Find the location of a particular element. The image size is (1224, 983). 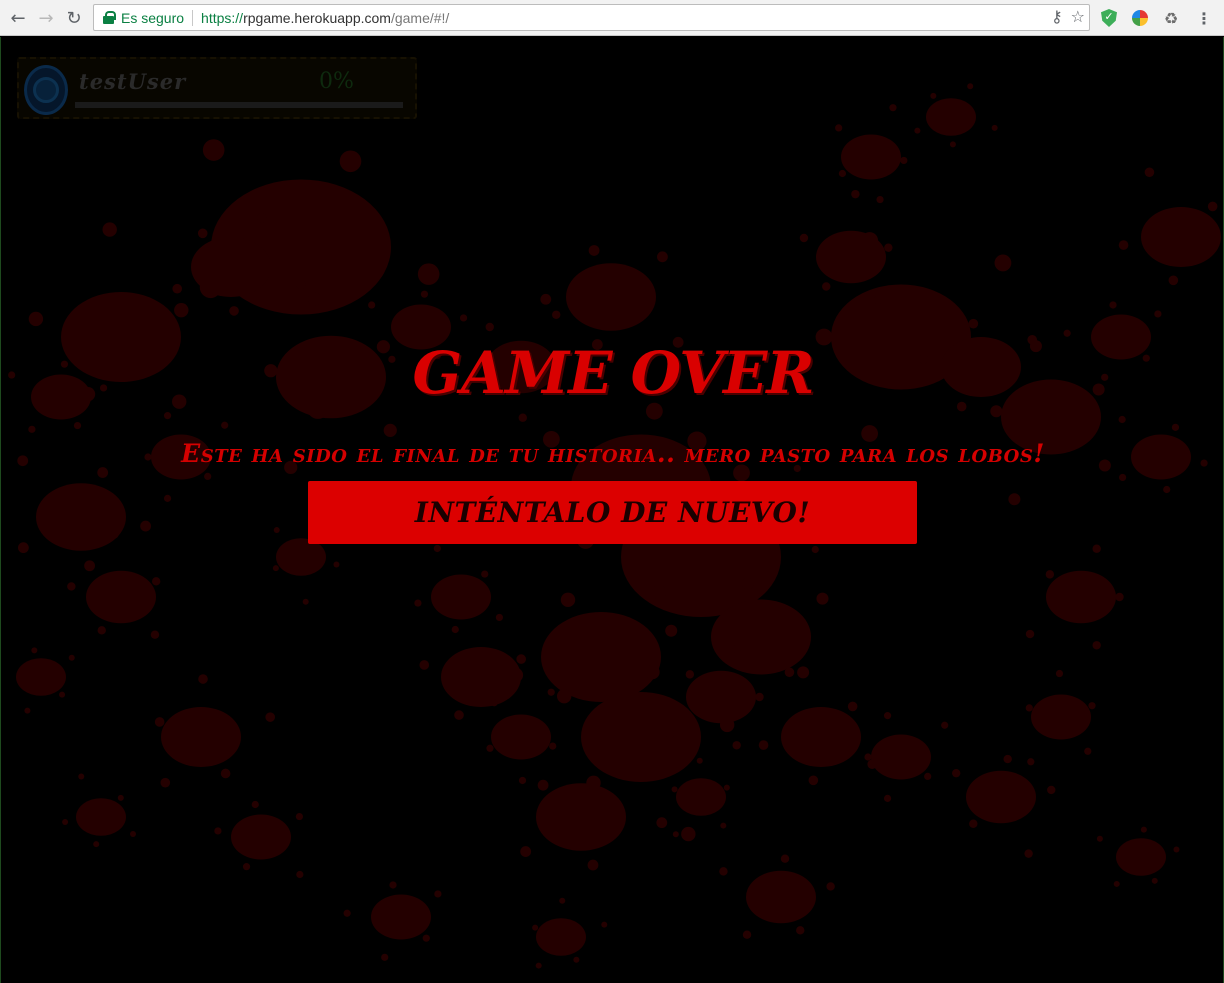

avatar-emblem-icon is located at coordinates (46, 90).